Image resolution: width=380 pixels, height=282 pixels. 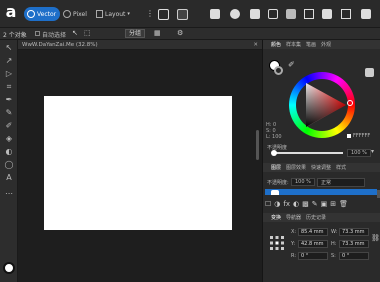 What do you see at coordinates (235, 14) in the screenshot?
I see `subtract-icon` at bounding box center [235, 14].